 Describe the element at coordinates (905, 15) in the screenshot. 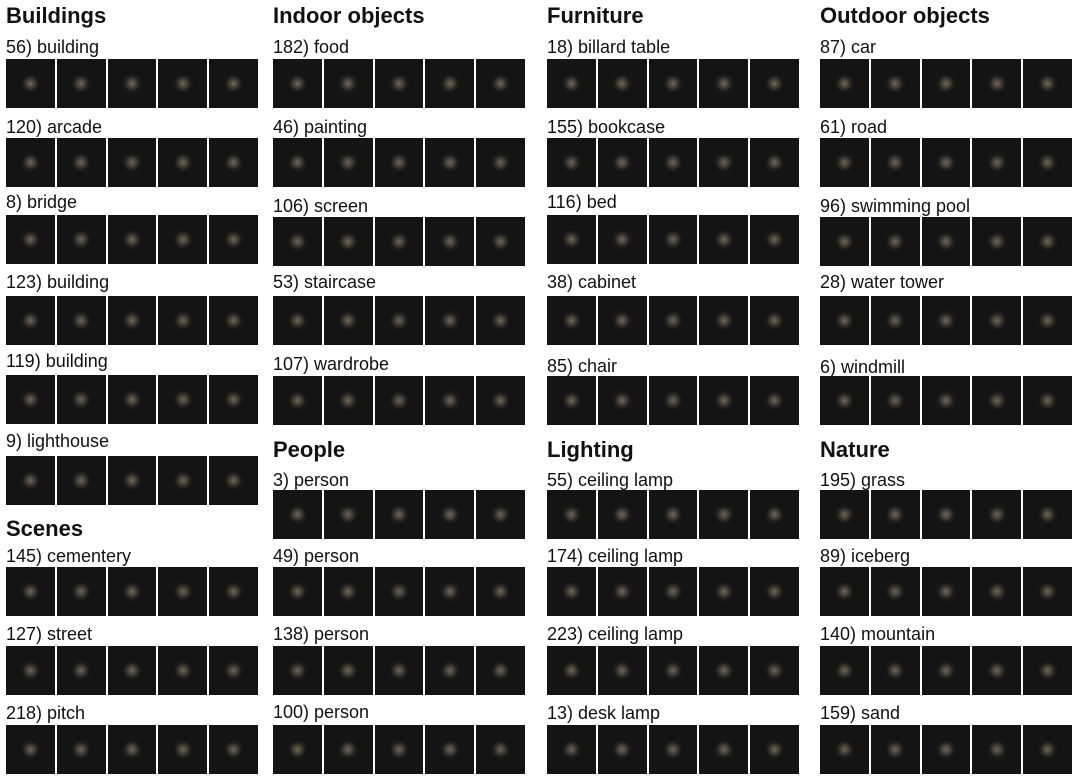

I see `category-heading-outdoor-objects: Outdoor objects` at that location.